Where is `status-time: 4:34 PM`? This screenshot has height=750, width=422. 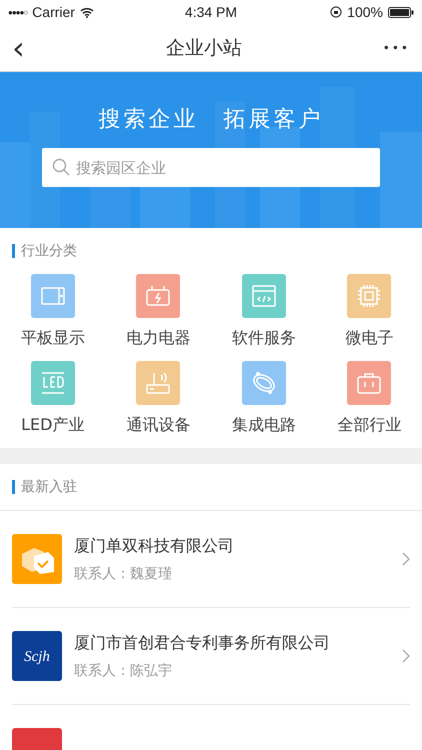 status-time: 4:34 PM is located at coordinates (211, 12).